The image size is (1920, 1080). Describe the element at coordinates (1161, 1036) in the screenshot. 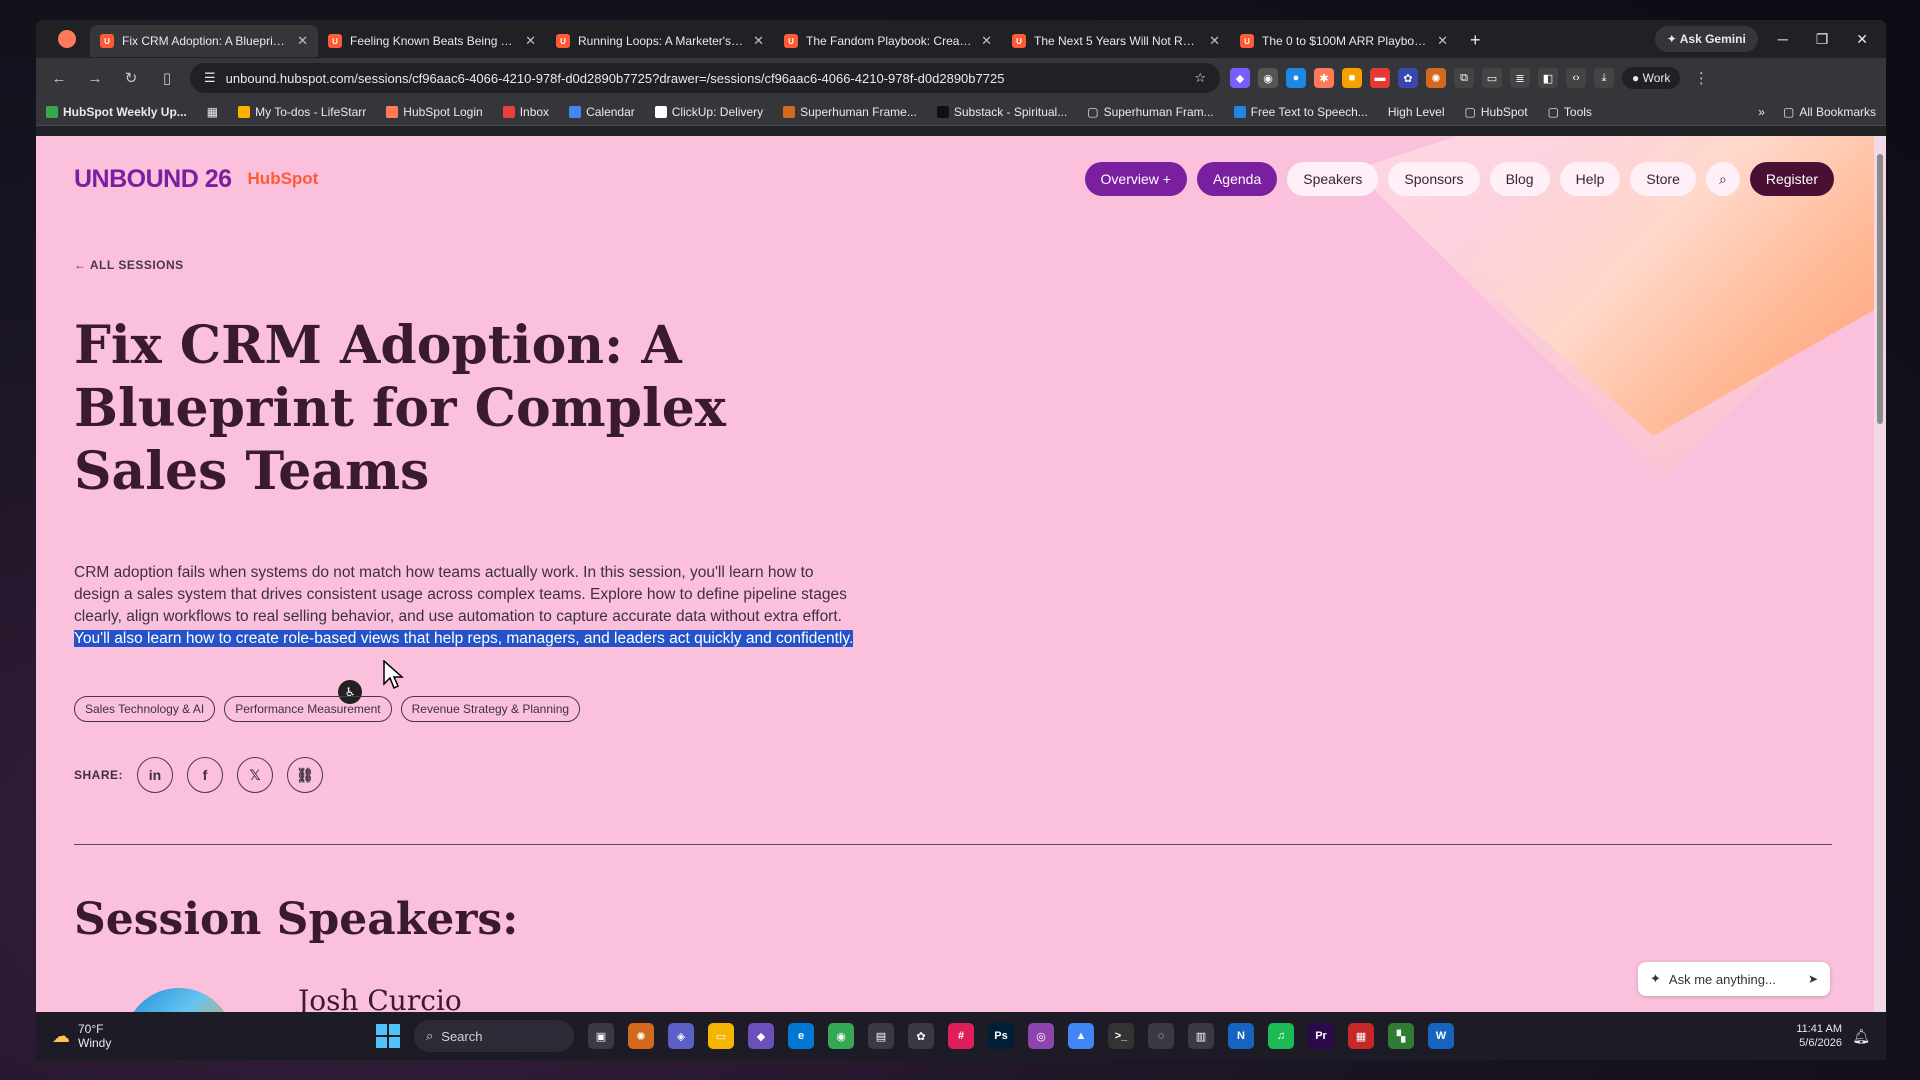

I see `app-icon: ◌` at that location.